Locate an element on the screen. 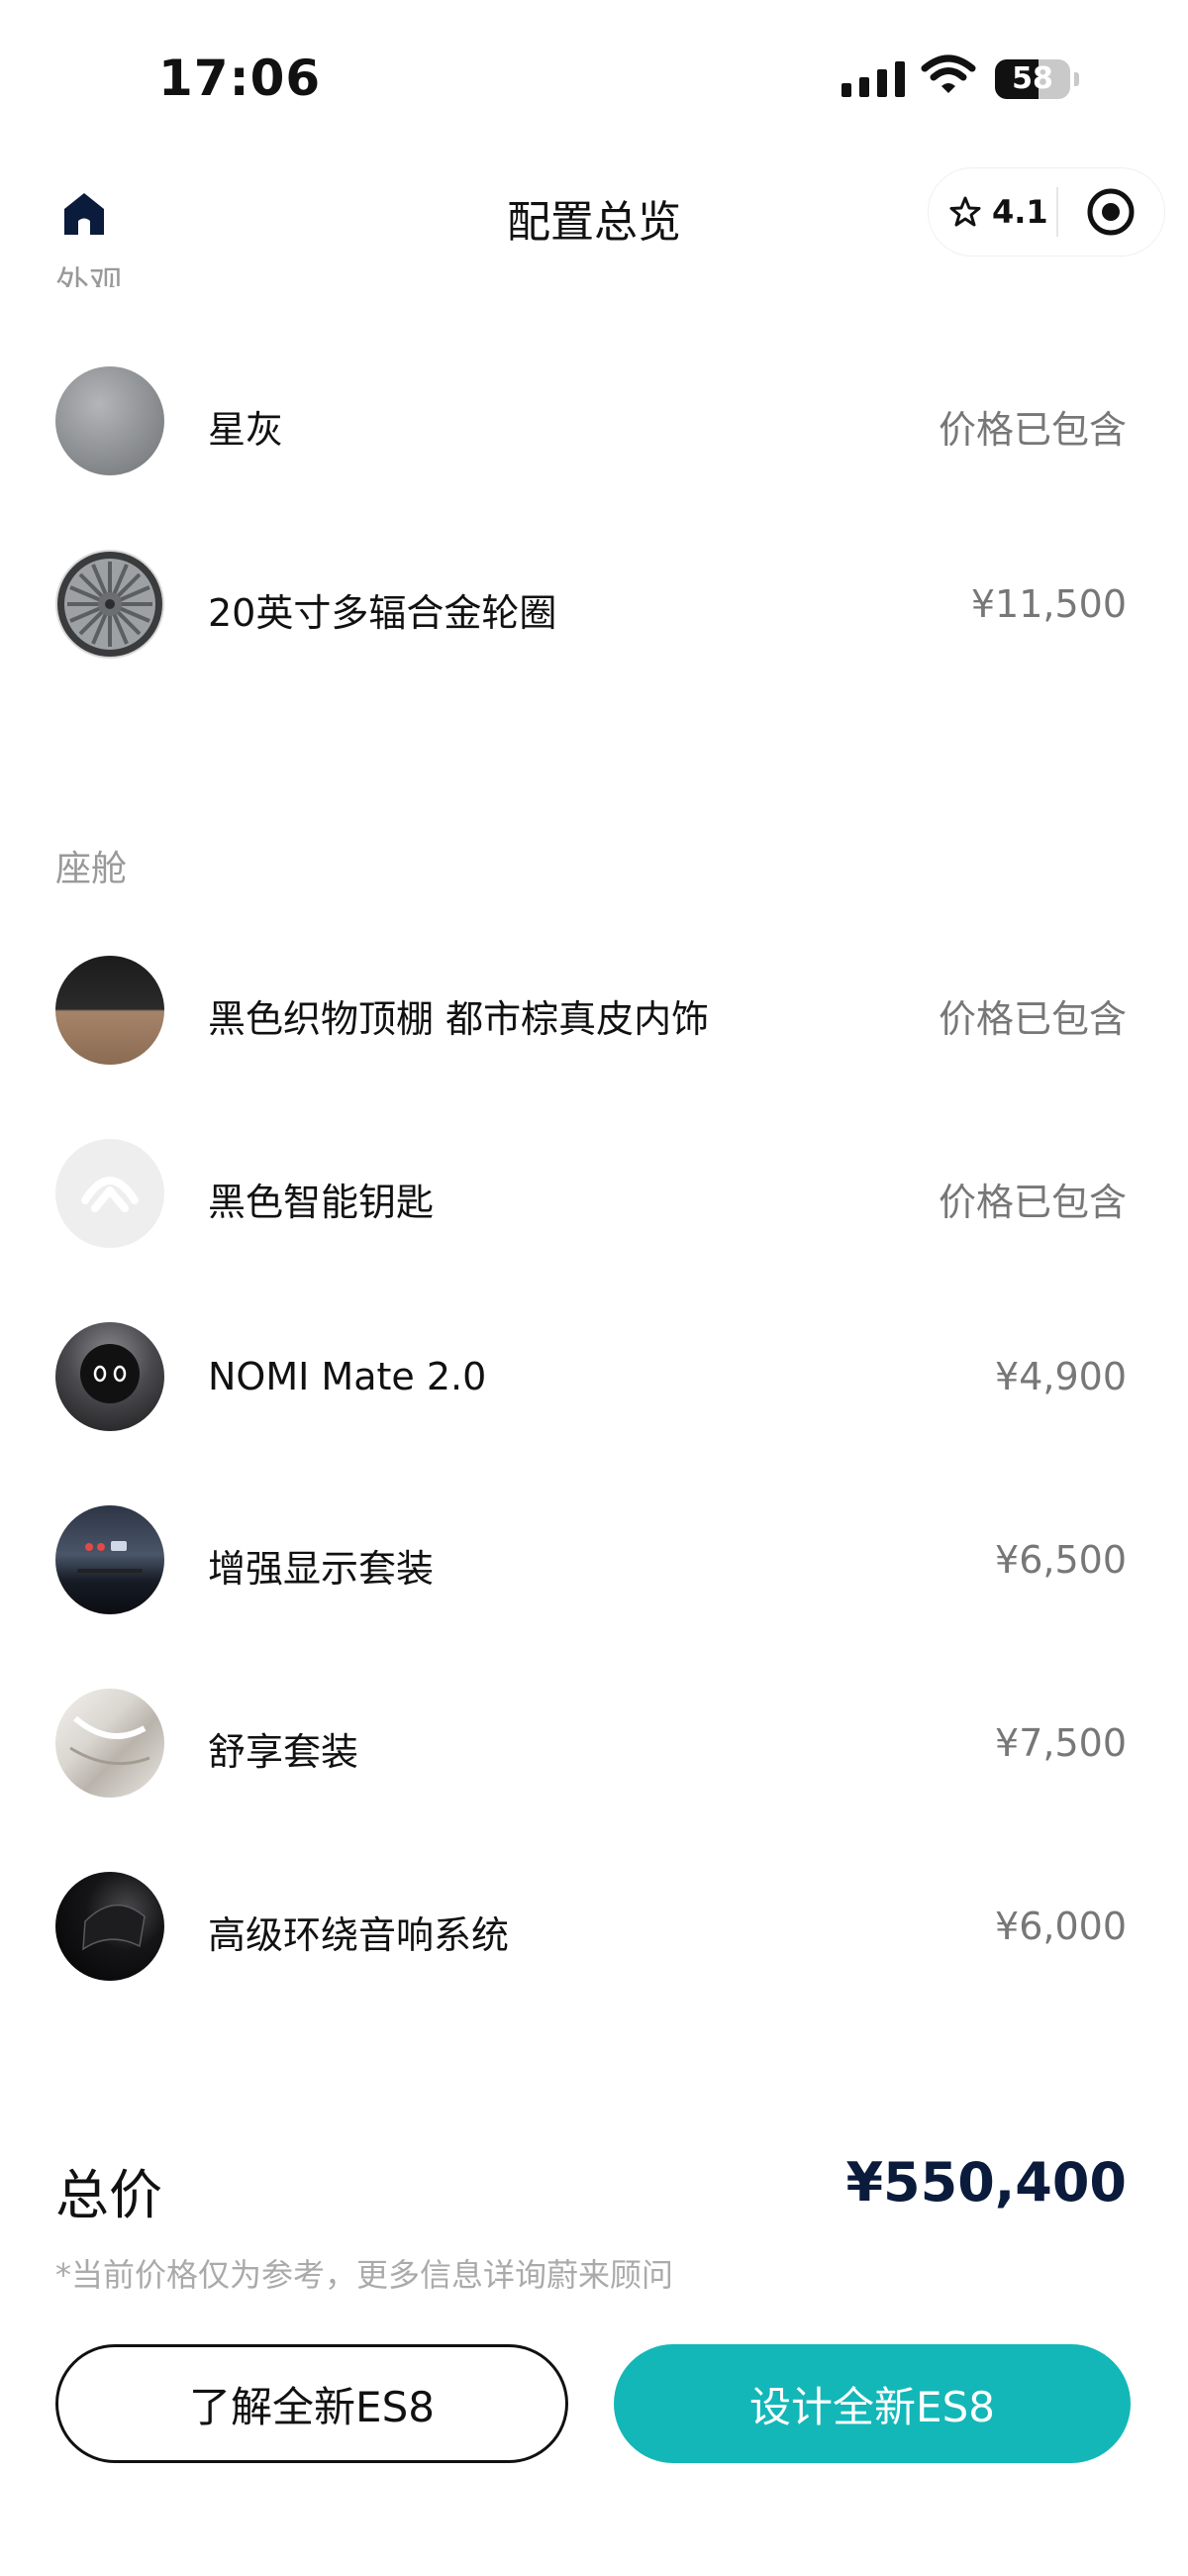 This screenshot has height=2576, width=1188. close-miniprogram-button is located at coordinates (1111, 212).